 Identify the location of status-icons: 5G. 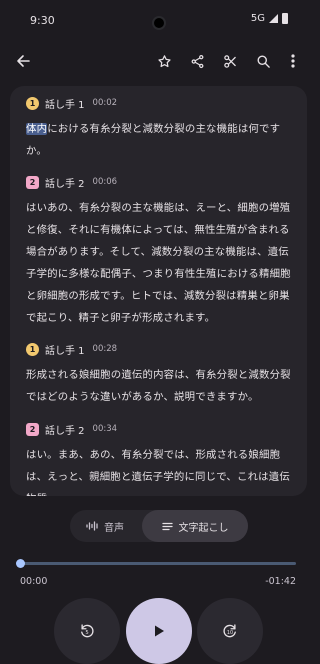
(269, 18).